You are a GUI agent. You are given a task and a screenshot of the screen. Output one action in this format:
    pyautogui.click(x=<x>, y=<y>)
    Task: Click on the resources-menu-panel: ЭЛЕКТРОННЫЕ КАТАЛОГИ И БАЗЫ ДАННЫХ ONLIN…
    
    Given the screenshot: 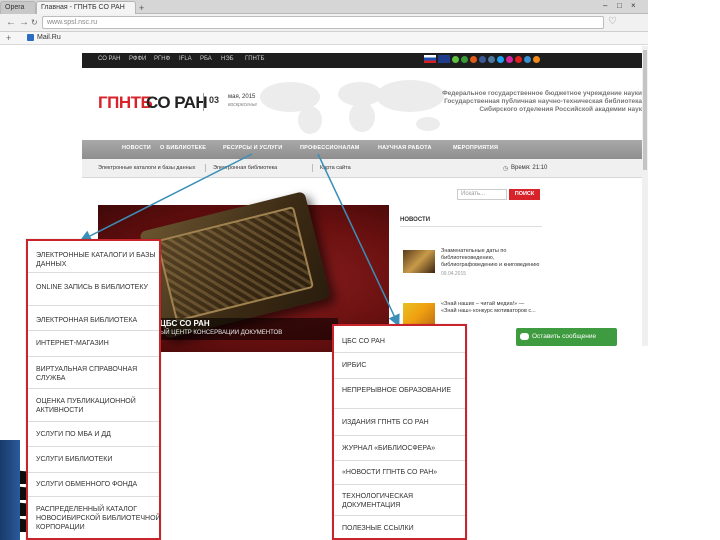 What is the action you would take?
    pyautogui.click(x=93, y=389)
    